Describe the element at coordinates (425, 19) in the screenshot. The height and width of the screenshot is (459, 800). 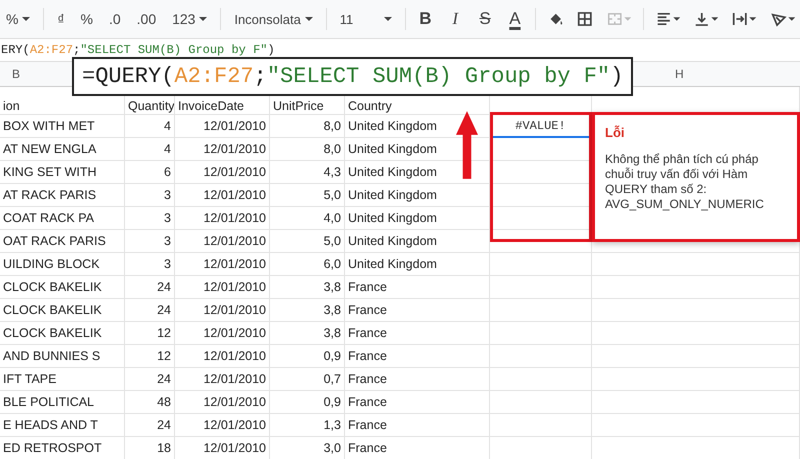
I see `text-style-button: B` at that location.